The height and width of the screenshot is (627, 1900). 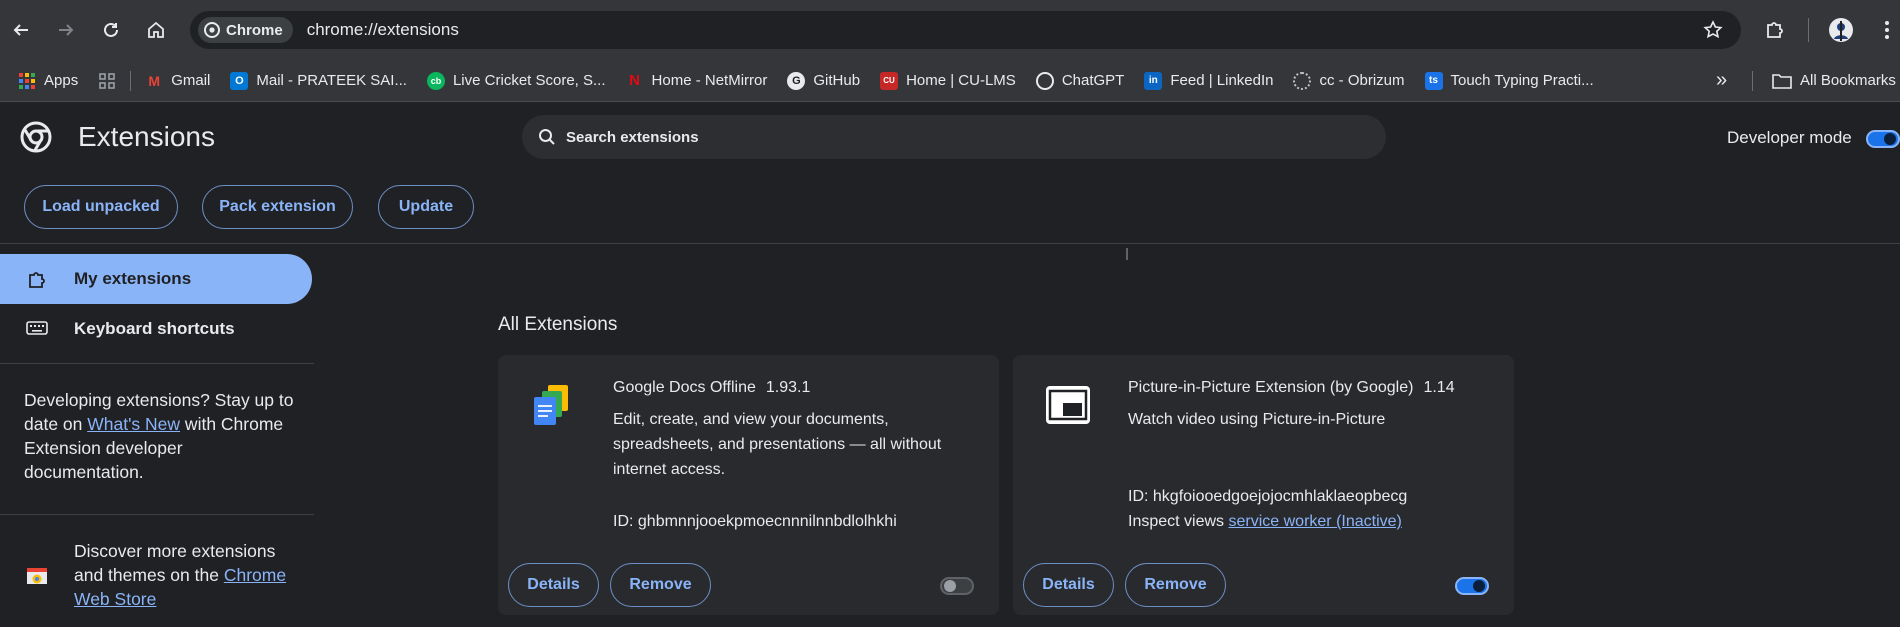 I want to click on load-unpacked-button: Load unpacked, so click(x=101, y=207).